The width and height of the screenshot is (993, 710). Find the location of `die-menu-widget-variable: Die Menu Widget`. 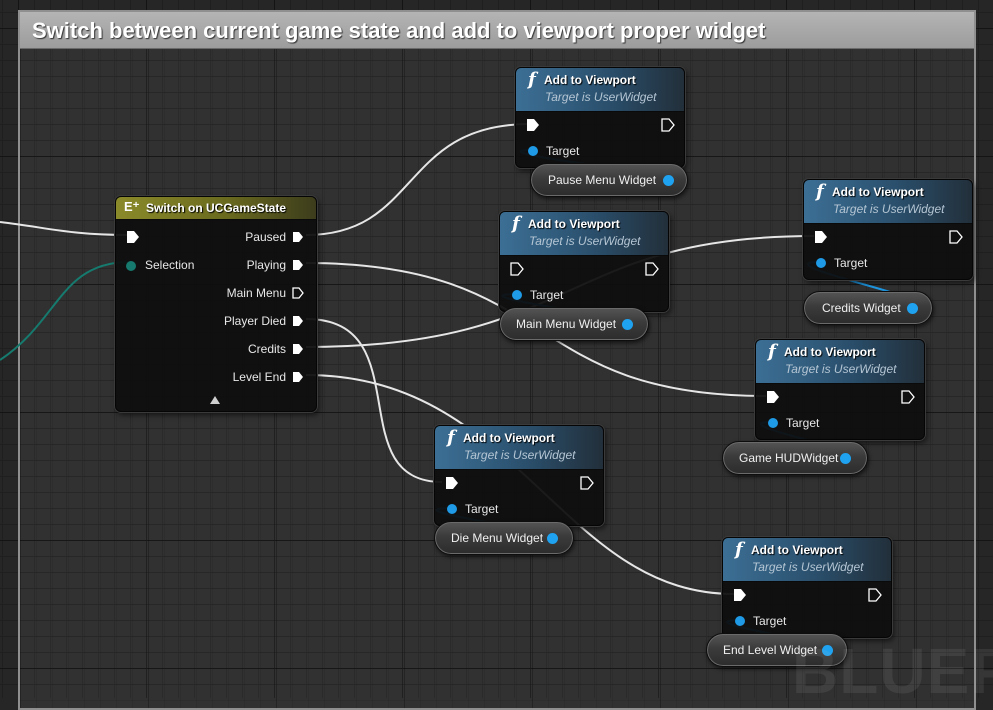

die-menu-widget-variable: Die Menu Widget is located at coordinates (504, 538).